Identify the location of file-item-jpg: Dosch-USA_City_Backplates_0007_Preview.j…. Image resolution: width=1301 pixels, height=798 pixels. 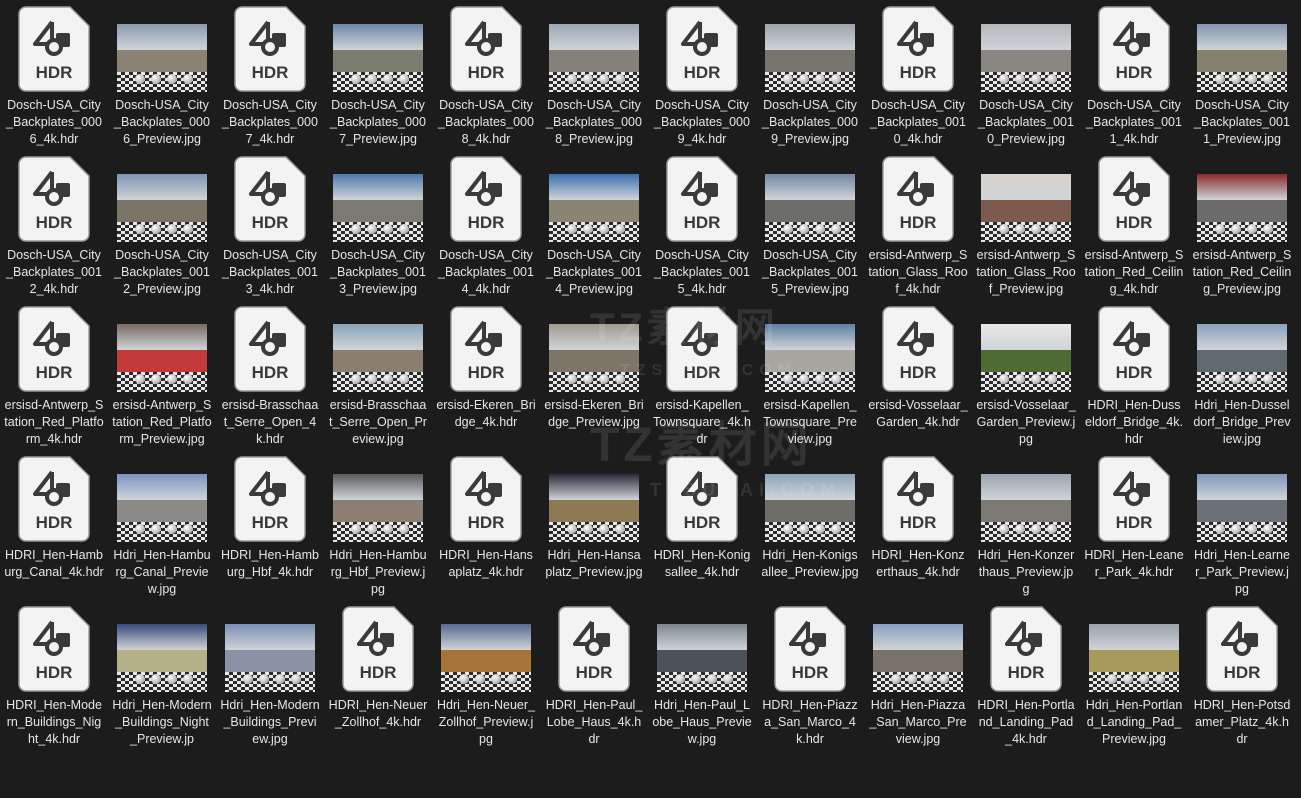
(378, 76).